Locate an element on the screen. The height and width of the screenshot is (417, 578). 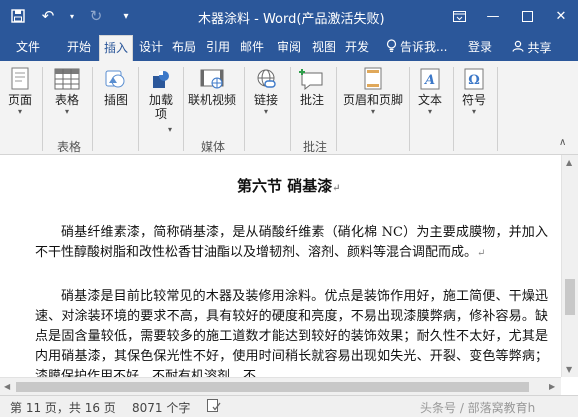
ribbon-display-options-icon is located at coordinates (459, 16).